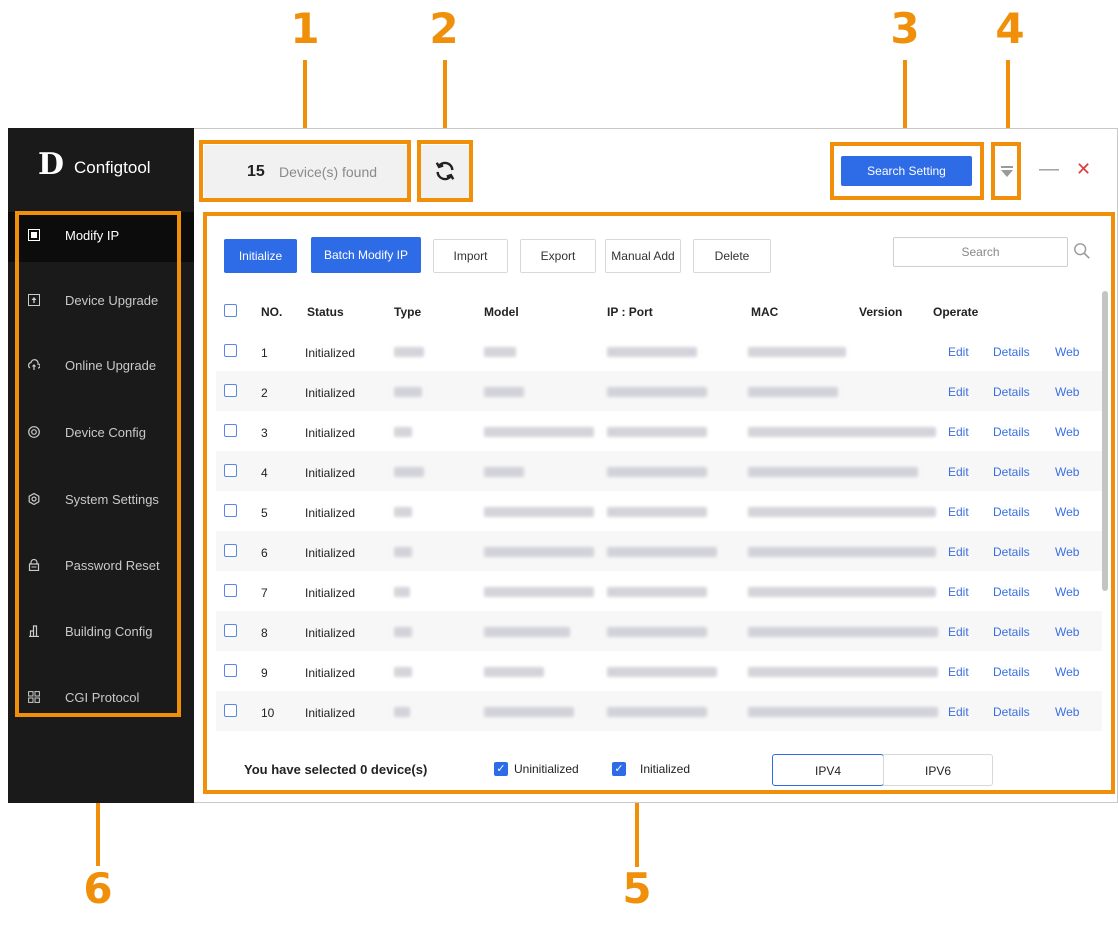 Image resolution: width=1118 pixels, height=925 pixels. Describe the element at coordinates (101, 302) in the screenshot. I see `sidebar-item-device-upgrade: Device Upgrade` at that location.